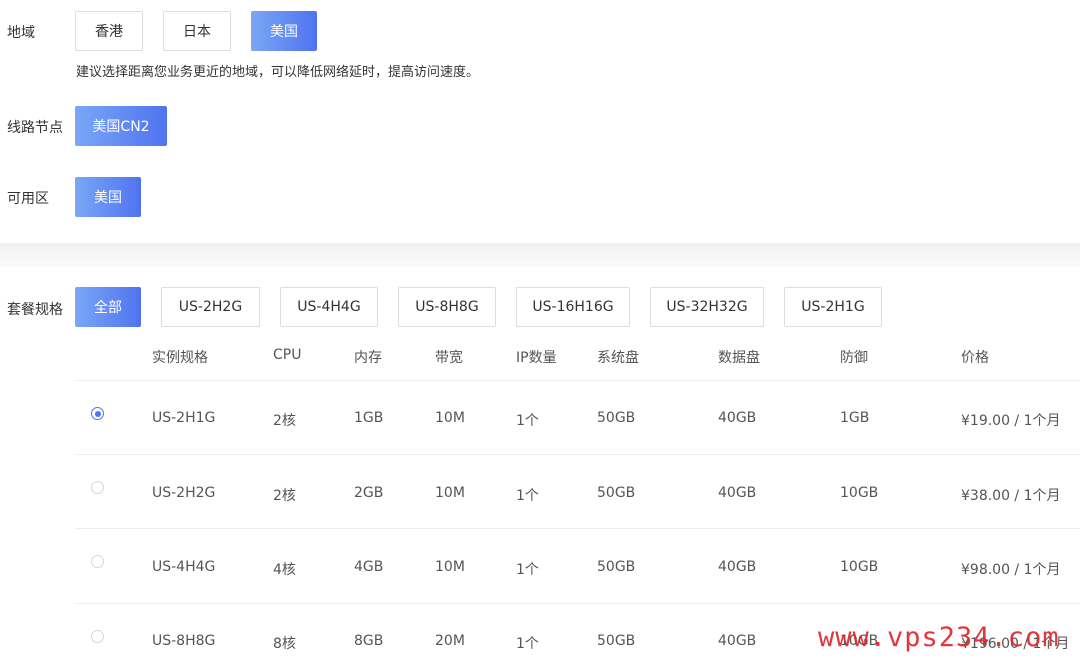  I want to click on column-header-memory: 内存, so click(368, 358).